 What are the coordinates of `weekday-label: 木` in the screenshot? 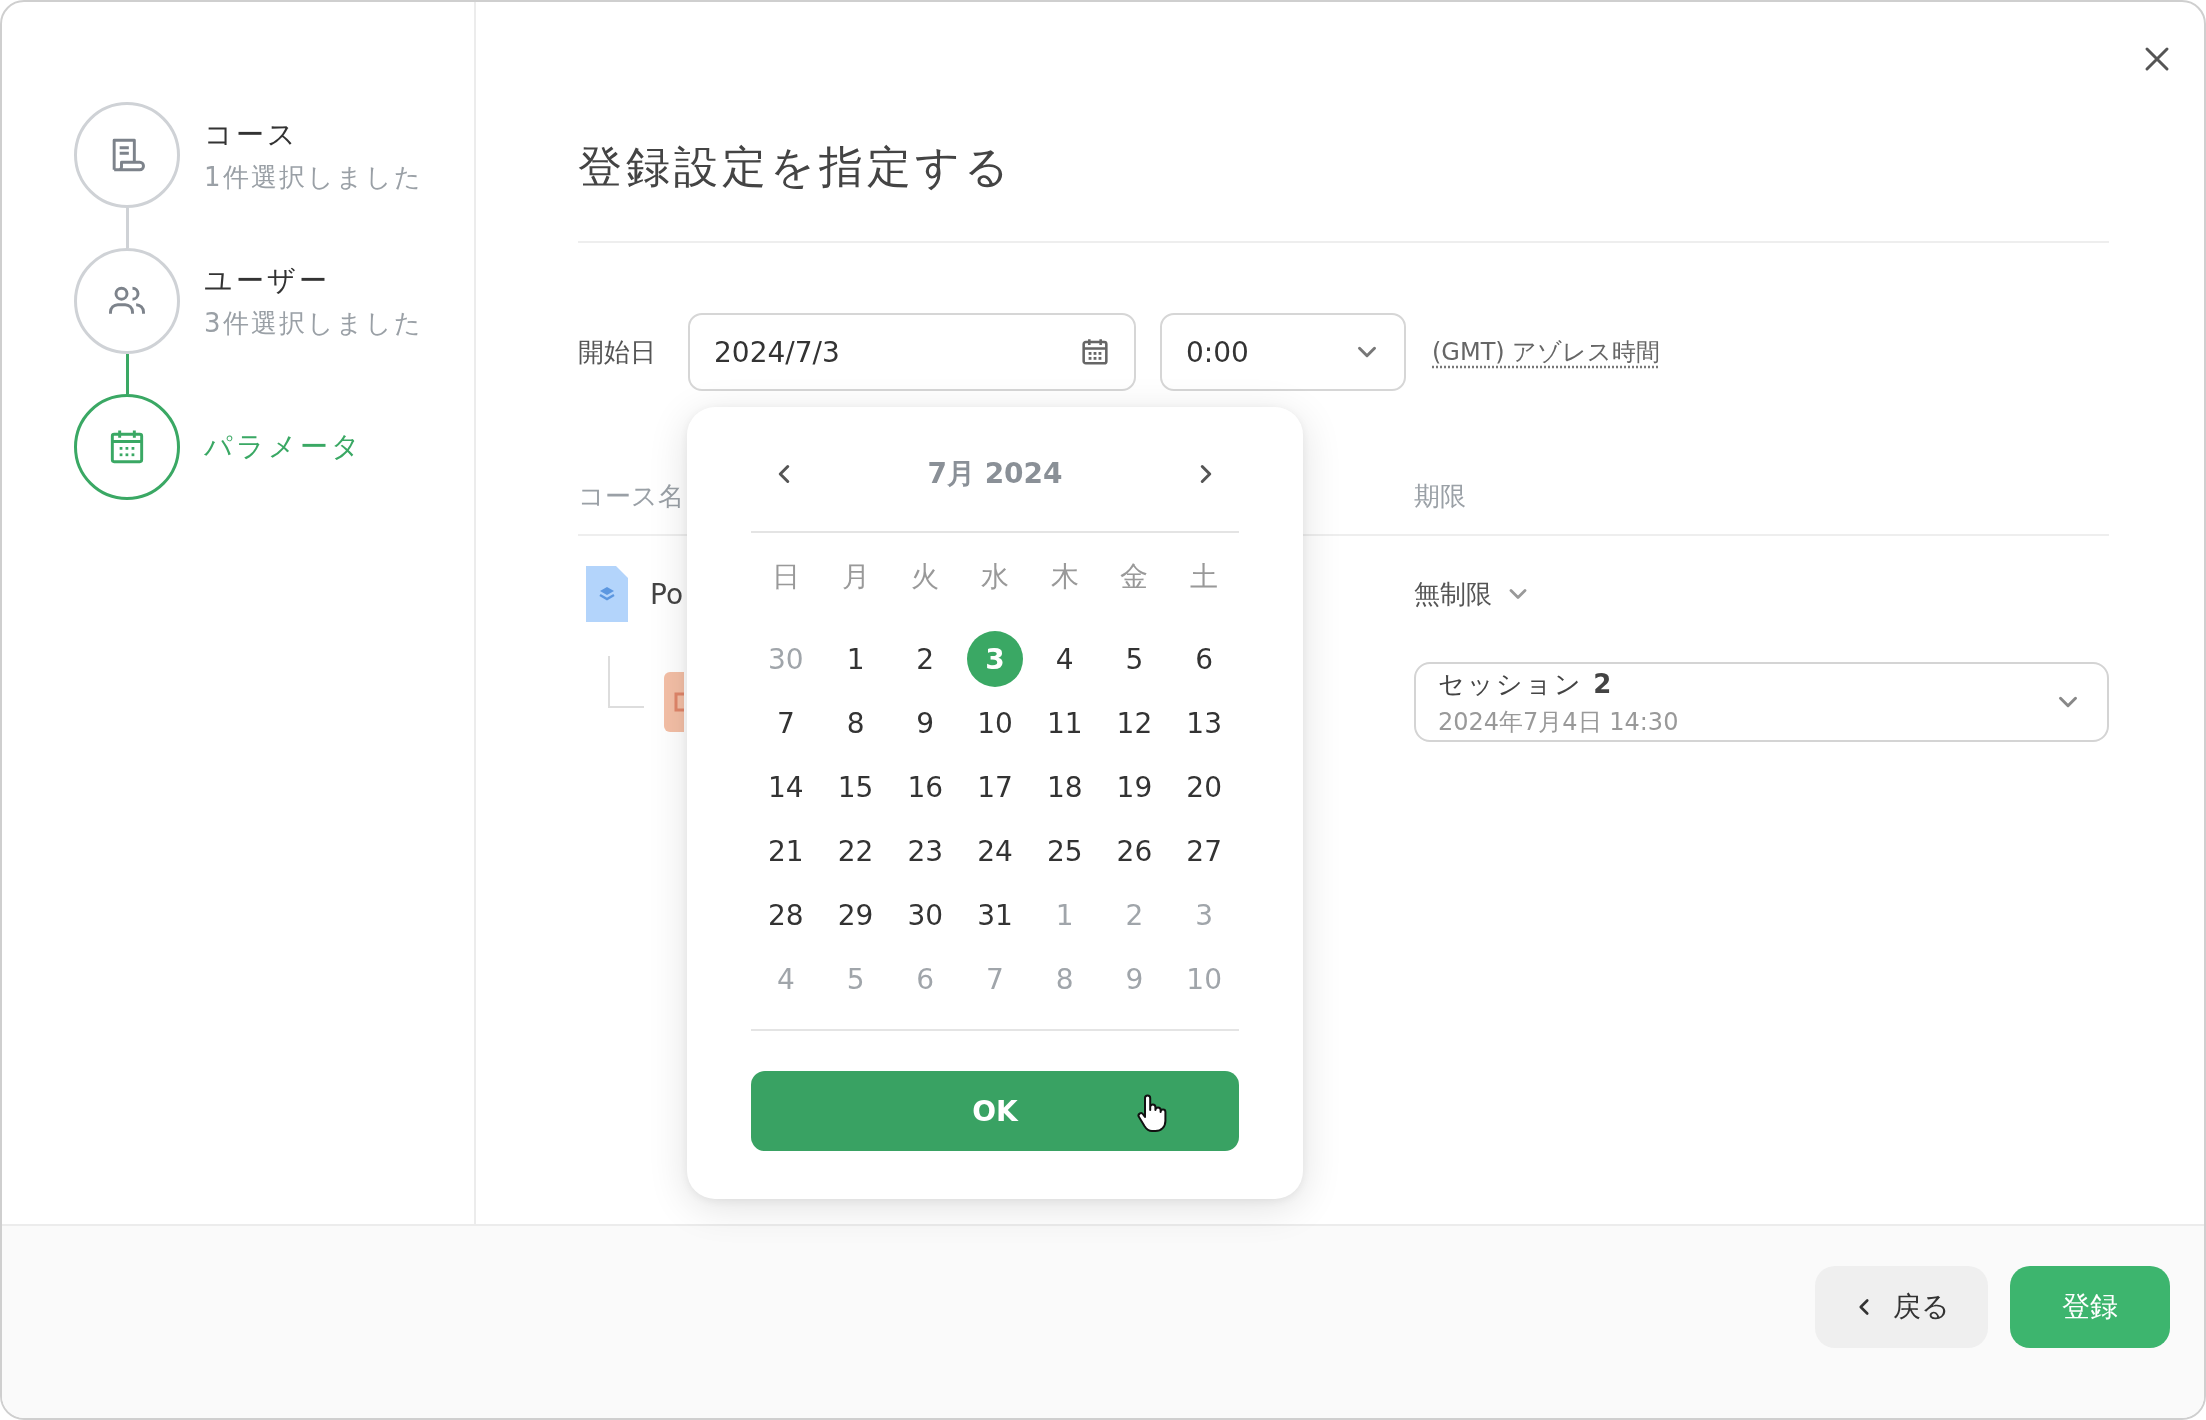 It's located at (1064, 577).